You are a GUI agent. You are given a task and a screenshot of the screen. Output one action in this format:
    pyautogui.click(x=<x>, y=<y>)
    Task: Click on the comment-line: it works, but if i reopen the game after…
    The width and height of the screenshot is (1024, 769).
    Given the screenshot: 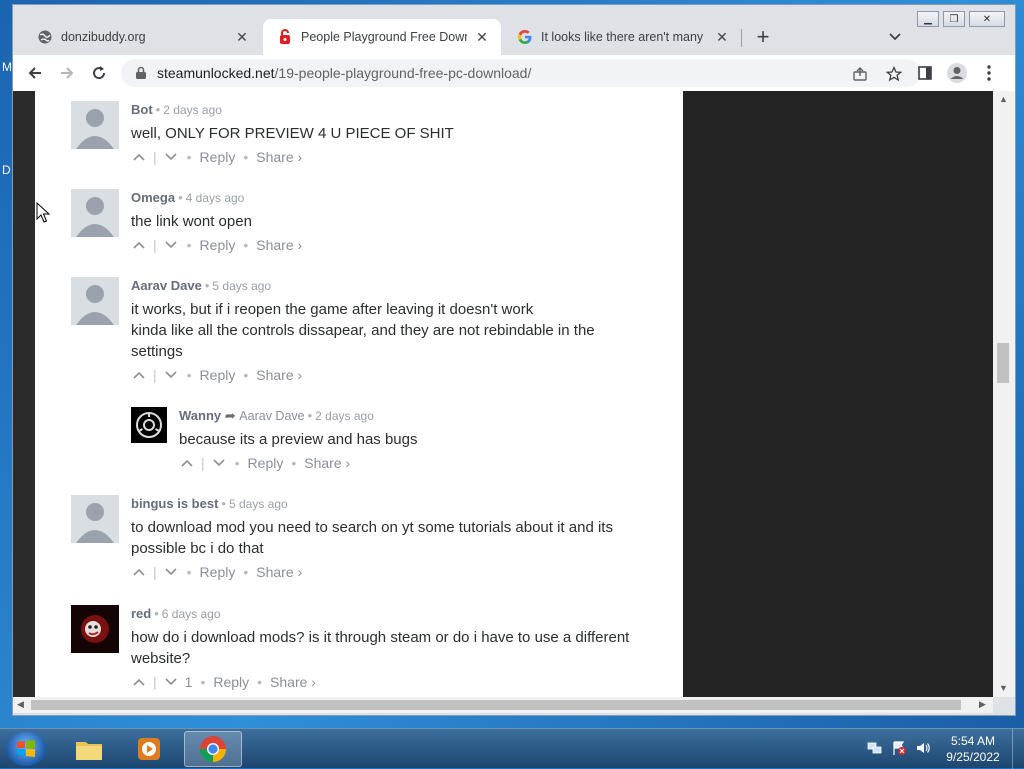 What is the action you would take?
    pyautogui.click(x=332, y=309)
    